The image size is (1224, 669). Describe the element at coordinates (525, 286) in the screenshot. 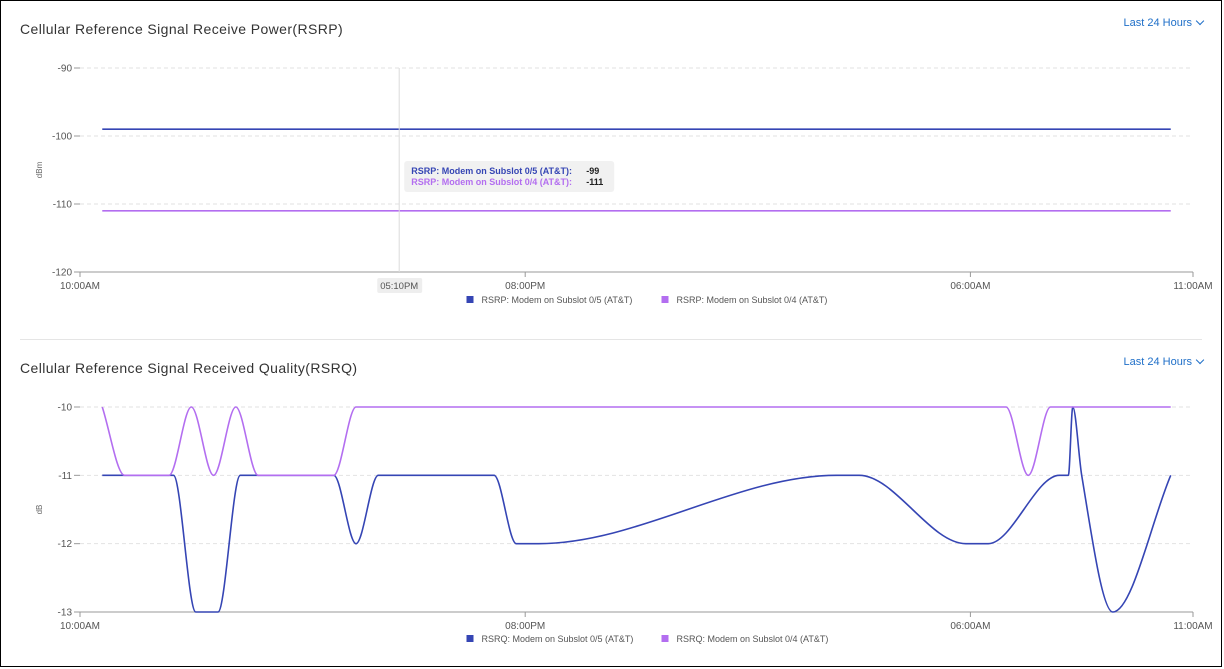

I see `rsrp-x-tick-label: 08:00PM` at that location.